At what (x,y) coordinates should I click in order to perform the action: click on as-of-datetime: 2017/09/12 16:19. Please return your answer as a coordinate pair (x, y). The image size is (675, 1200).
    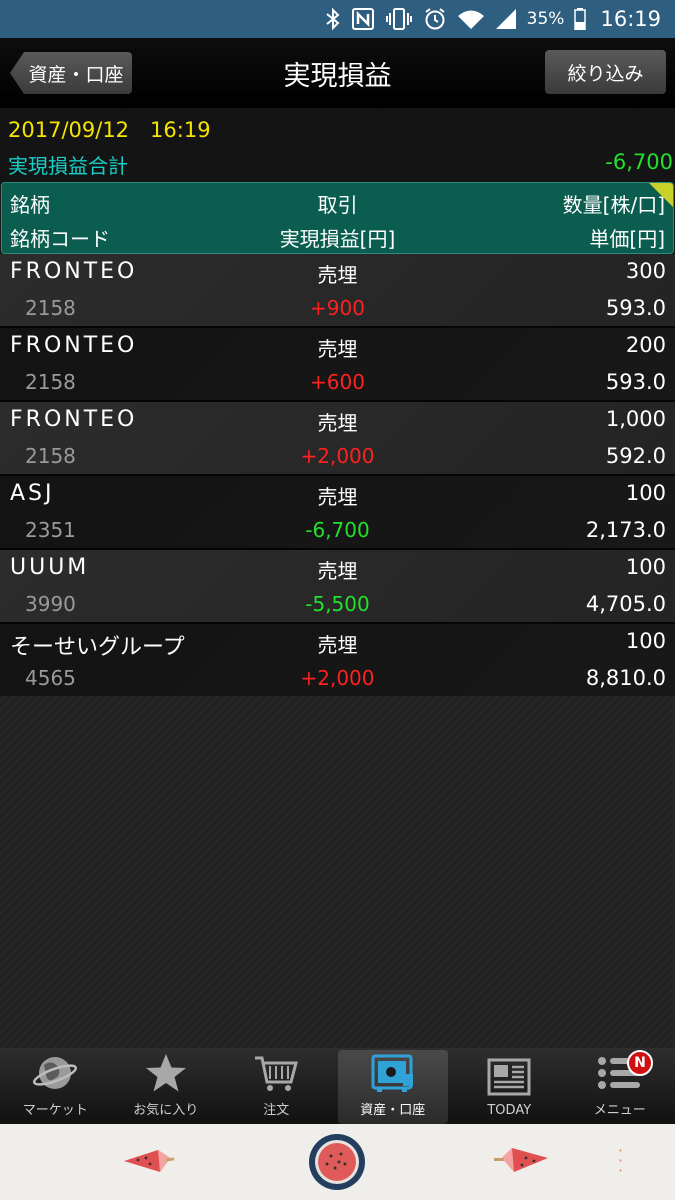
    Looking at the image, I should click on (109, 130).